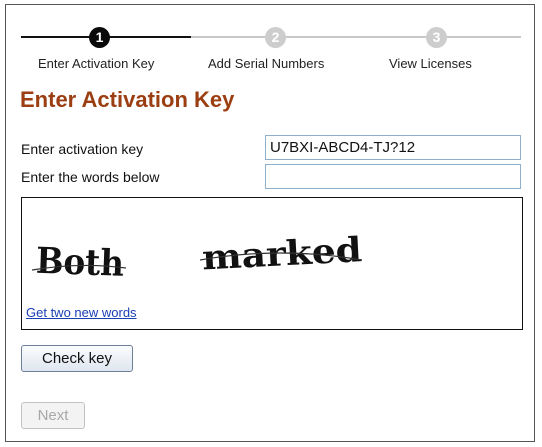 The height and width of the screenshot is (447, 542). Describe the element at coordinates (197, 257) in the screenshot. I see `captcha-image: Both marked` at that location.